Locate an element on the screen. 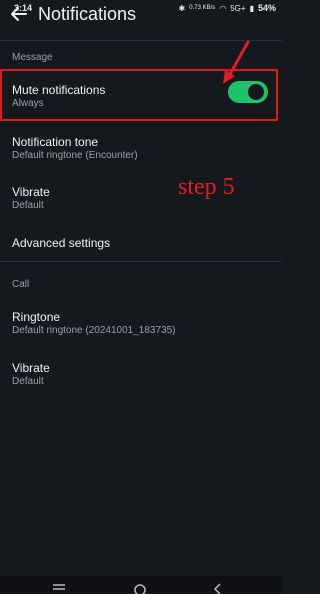 The height and width of the screenshot is (594, 320). step-annotation: step 5 is located at coordinates (206, 187).